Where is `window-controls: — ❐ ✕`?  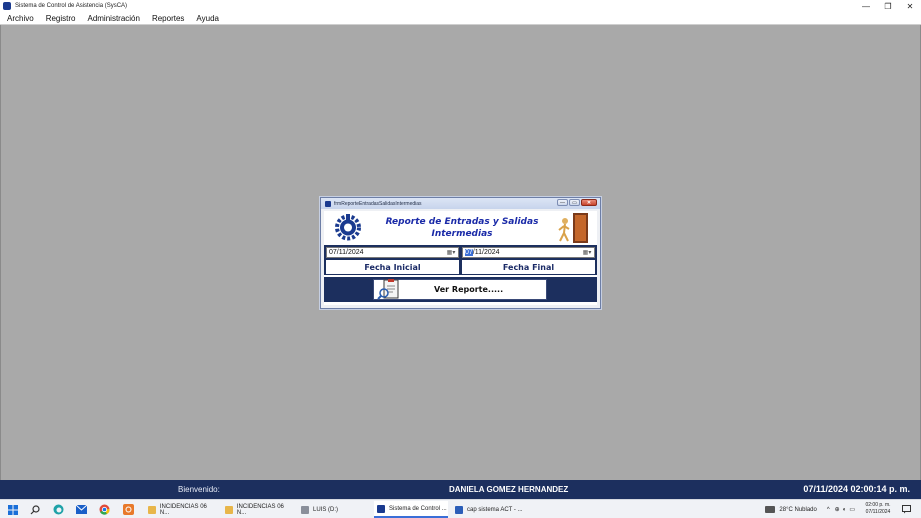
window-controls: — ❐ ✕ is located at coordinates (888, 6).